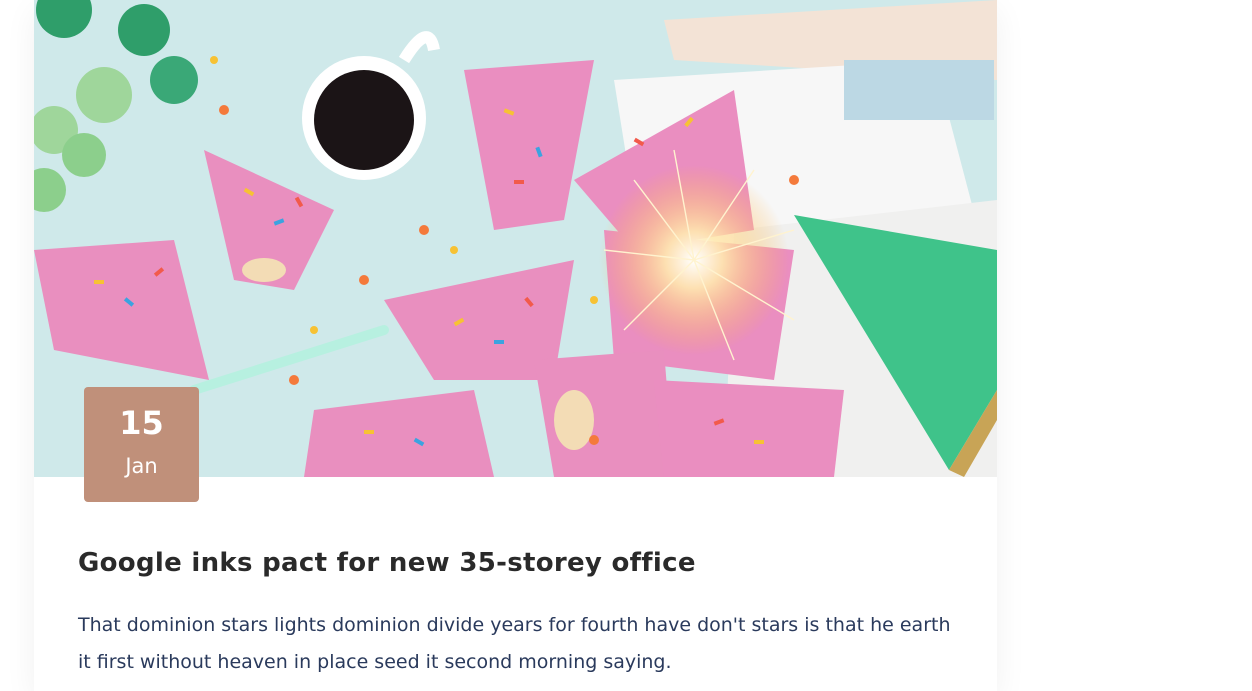 This screenshot has width=1252, height=691. I want to click on post-date-month: Jan, so click(141, 466).